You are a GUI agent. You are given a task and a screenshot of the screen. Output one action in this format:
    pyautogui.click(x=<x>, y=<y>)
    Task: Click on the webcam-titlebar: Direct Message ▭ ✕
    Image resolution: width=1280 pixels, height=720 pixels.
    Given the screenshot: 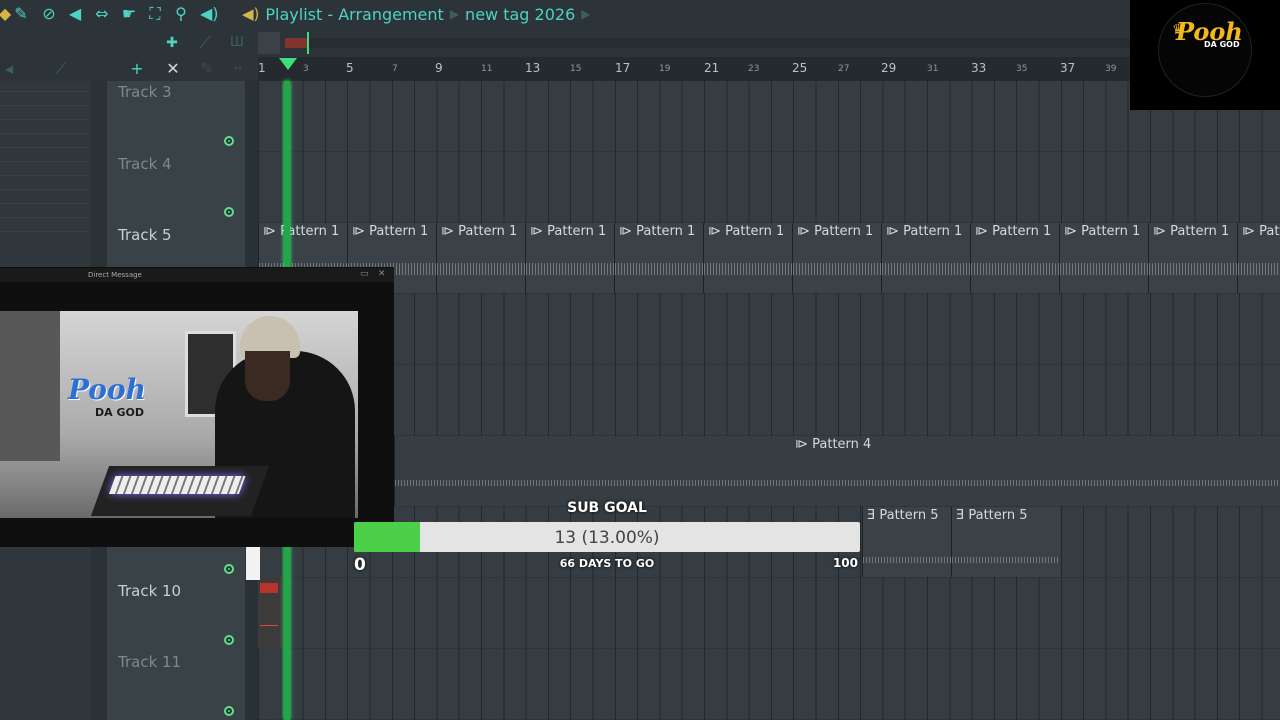 What is the action you would take?
    pyautogui.click(x=197, y=275)
    